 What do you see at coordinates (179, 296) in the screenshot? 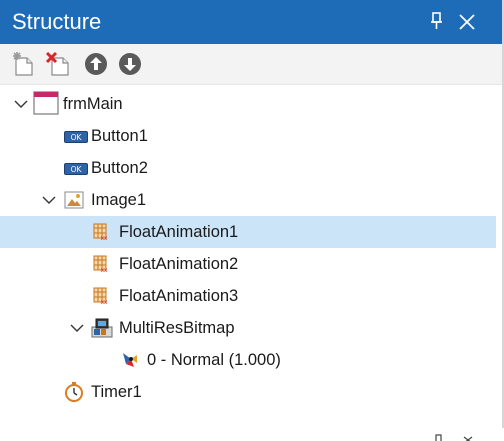
I see `tree-item-label: FloatAnimation3` at bounding box center [179, 296].